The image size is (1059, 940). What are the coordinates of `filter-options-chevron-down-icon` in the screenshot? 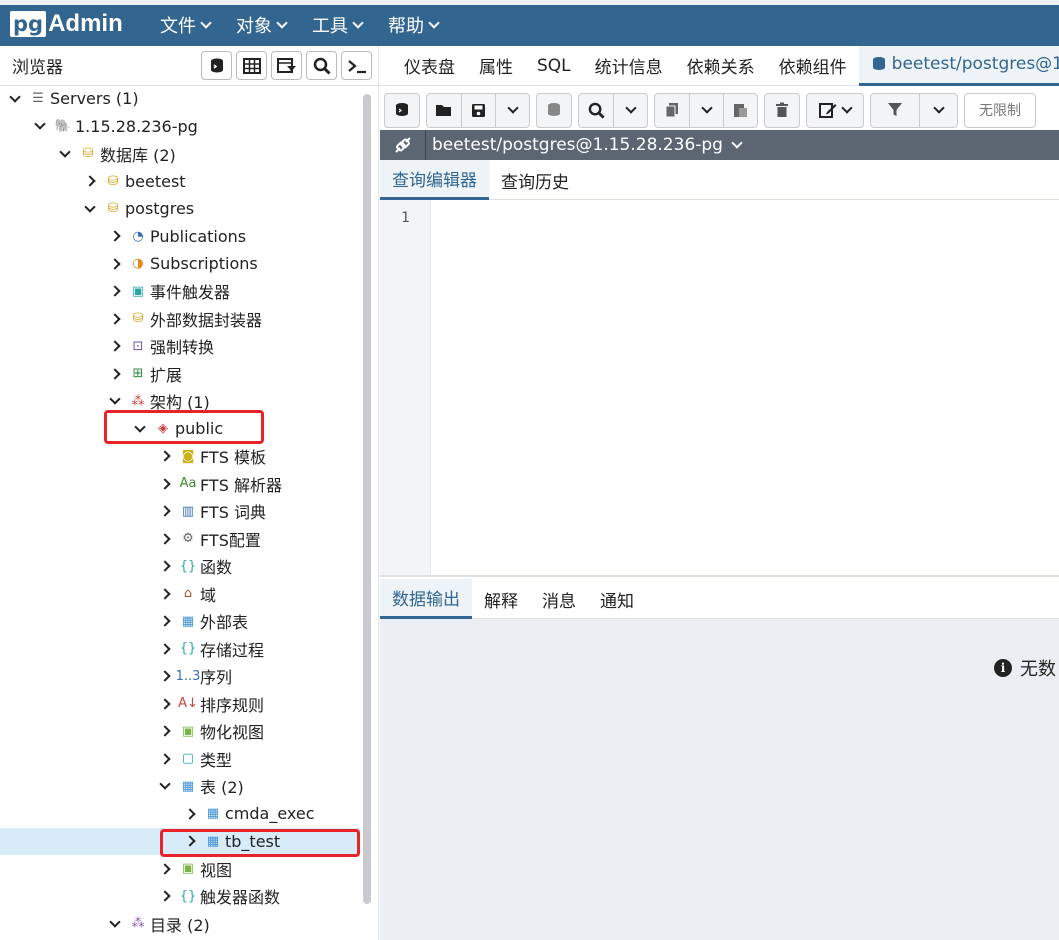 It's located at (938, 110).